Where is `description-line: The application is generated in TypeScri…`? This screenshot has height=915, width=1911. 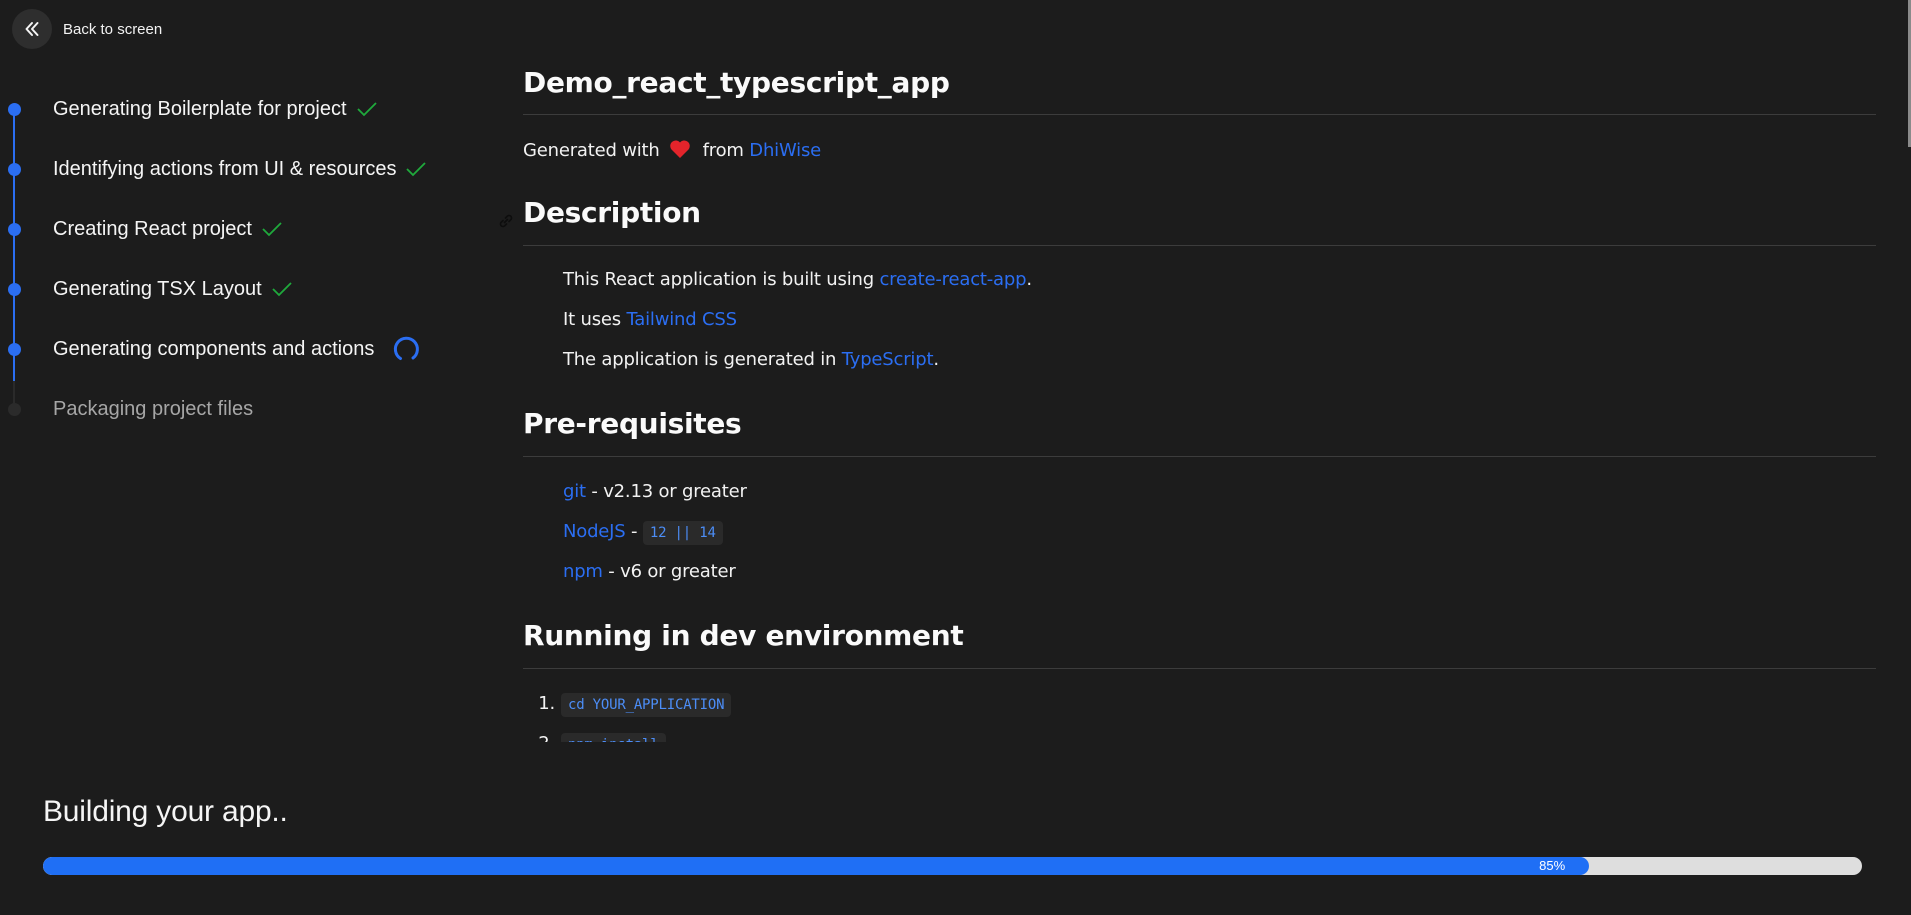 description-line: The application is generated in TypeScri… is located at coordinates (751, 359).